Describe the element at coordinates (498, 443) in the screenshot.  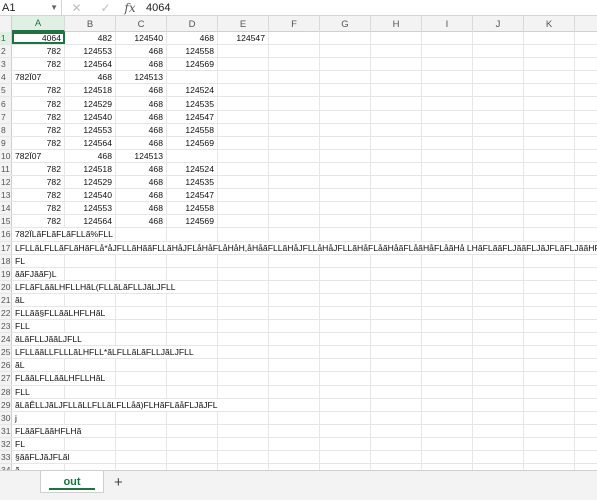
I see `cell-j32` at that location.